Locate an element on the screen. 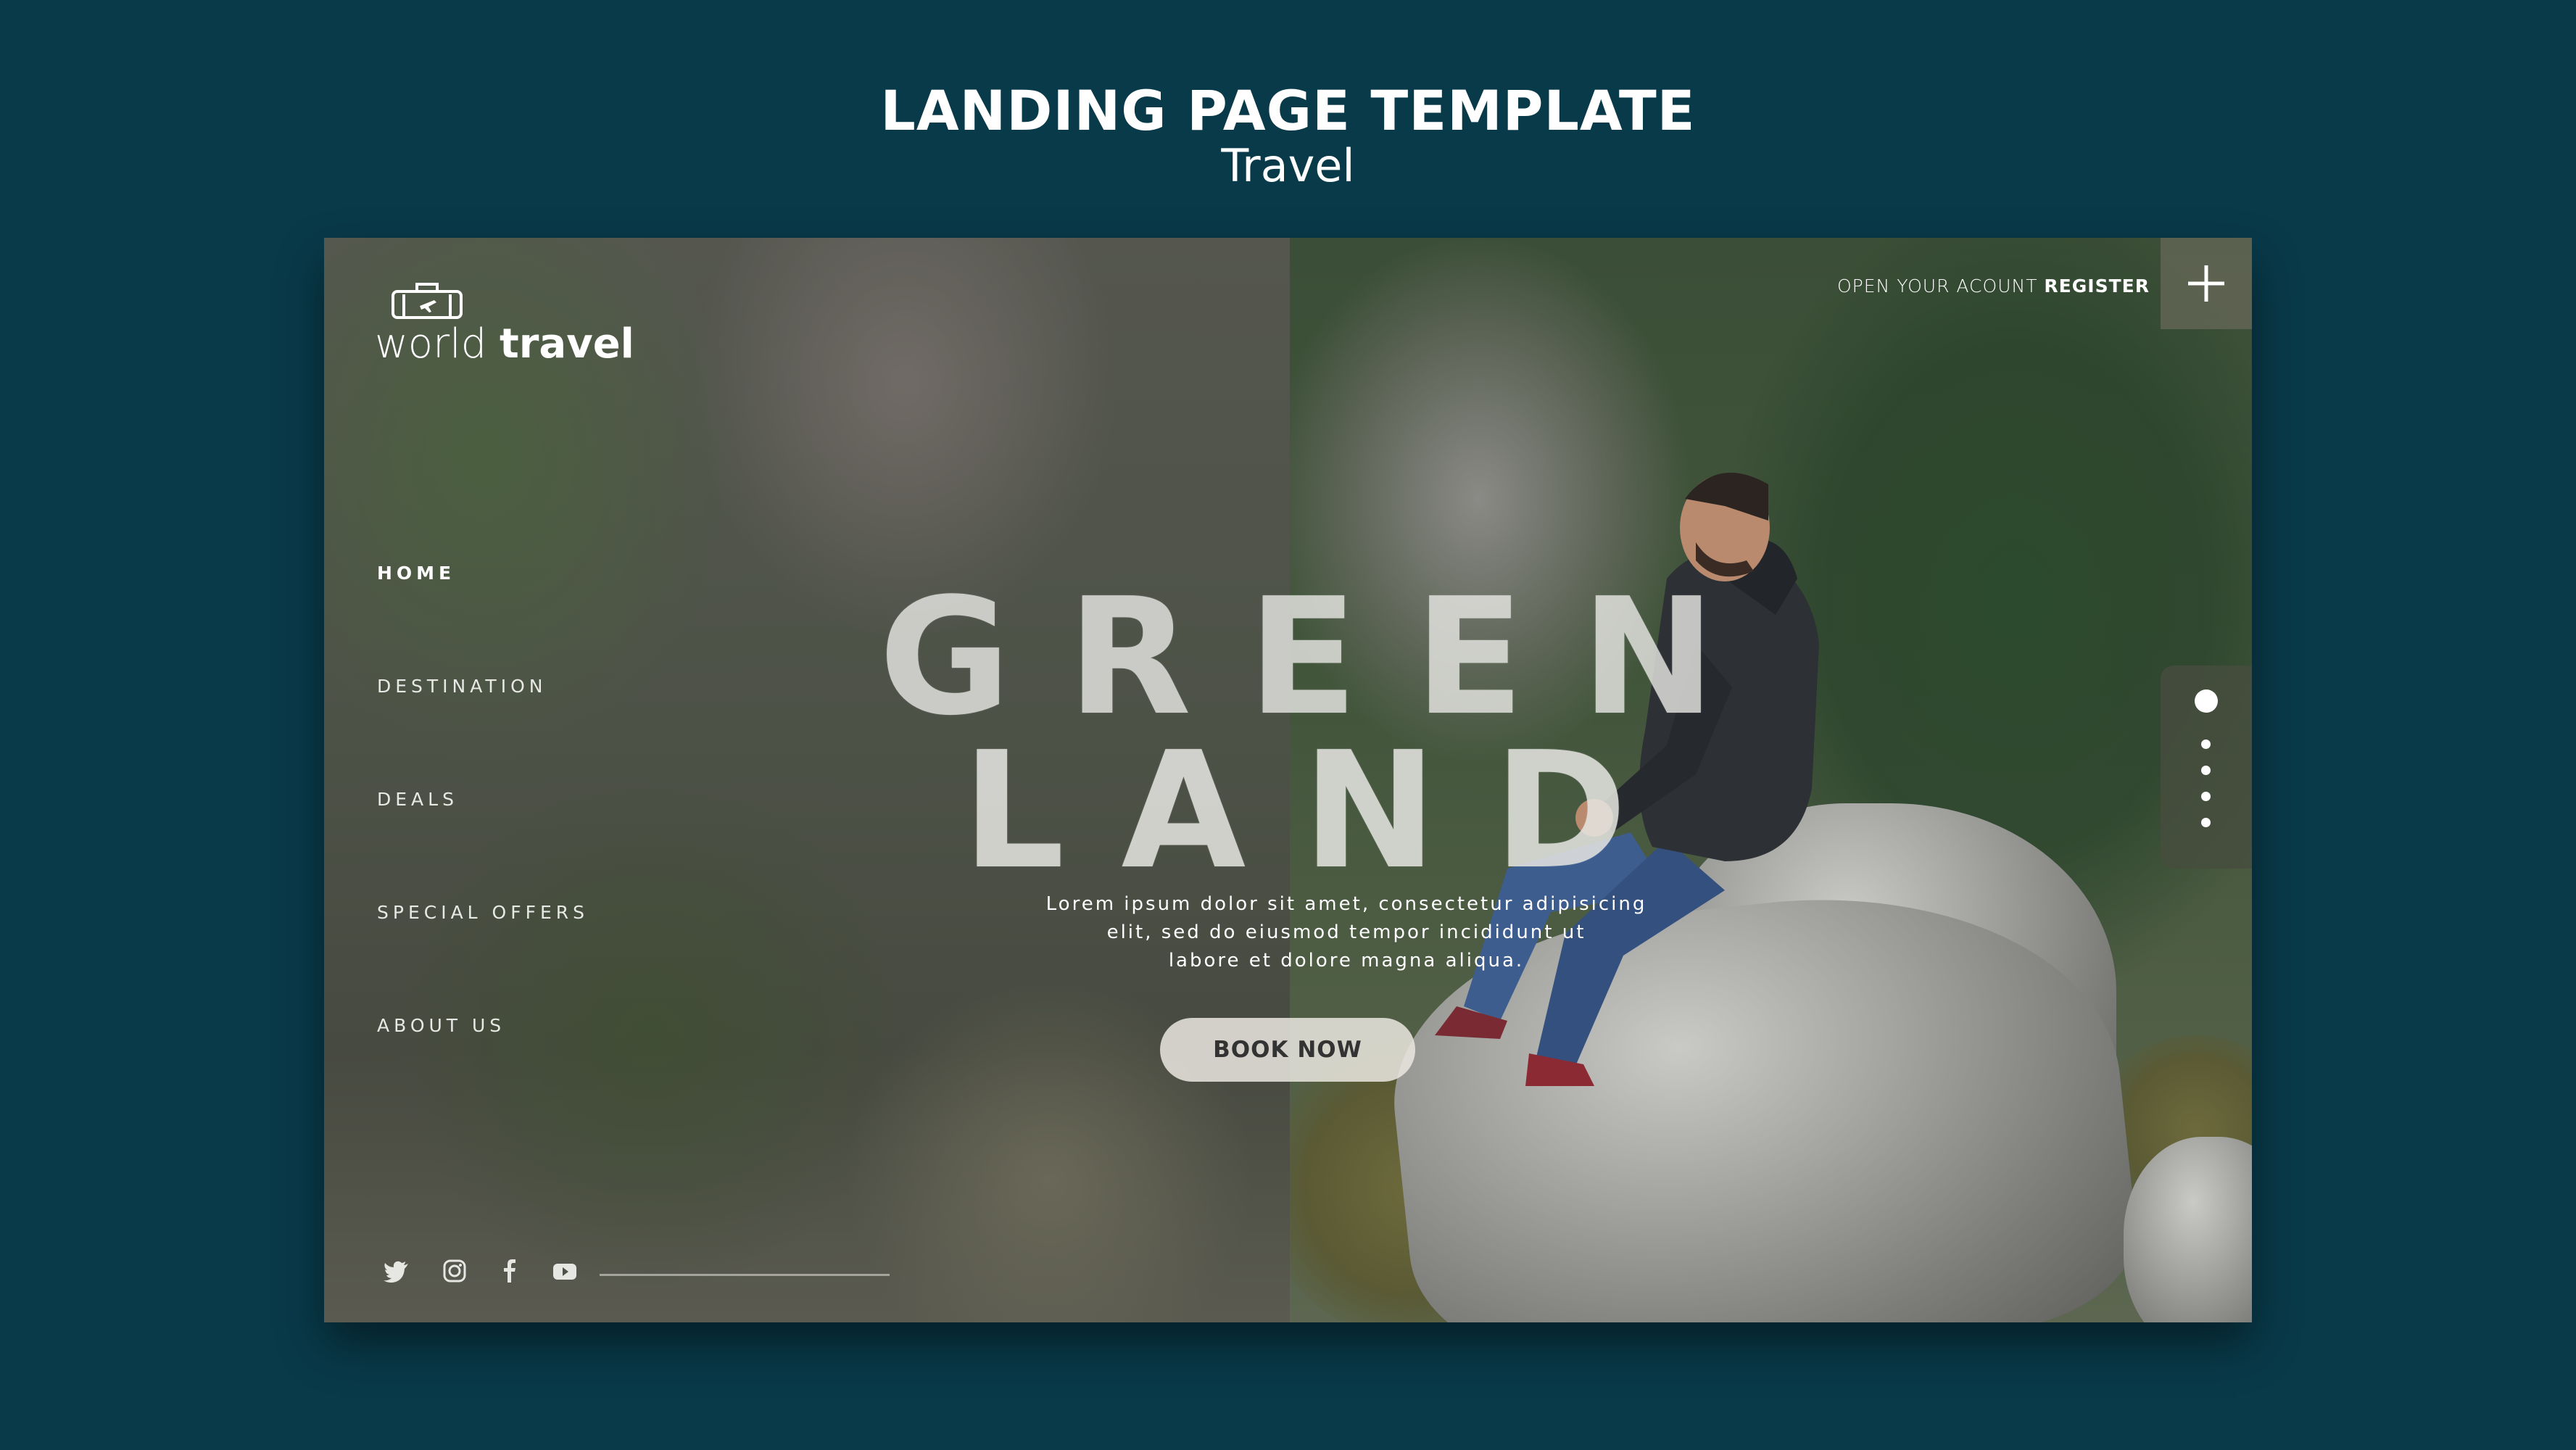 The width and height of the screenshot is (2576, 1450). slide-pagination is located at coordinates (2206, 768).